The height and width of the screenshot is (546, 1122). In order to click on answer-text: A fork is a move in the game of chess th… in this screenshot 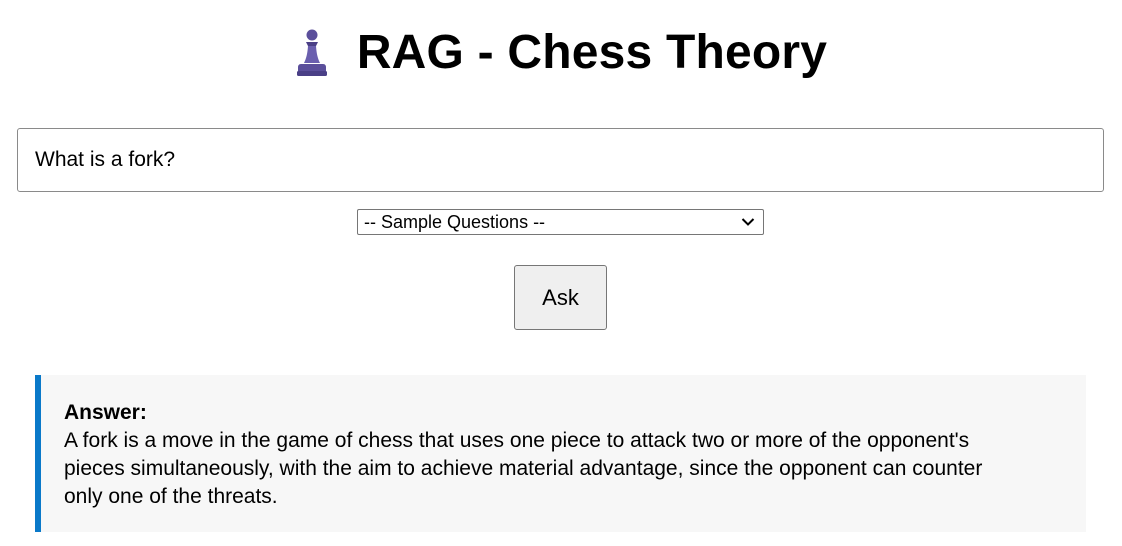, I will do `click(523, 468)`.